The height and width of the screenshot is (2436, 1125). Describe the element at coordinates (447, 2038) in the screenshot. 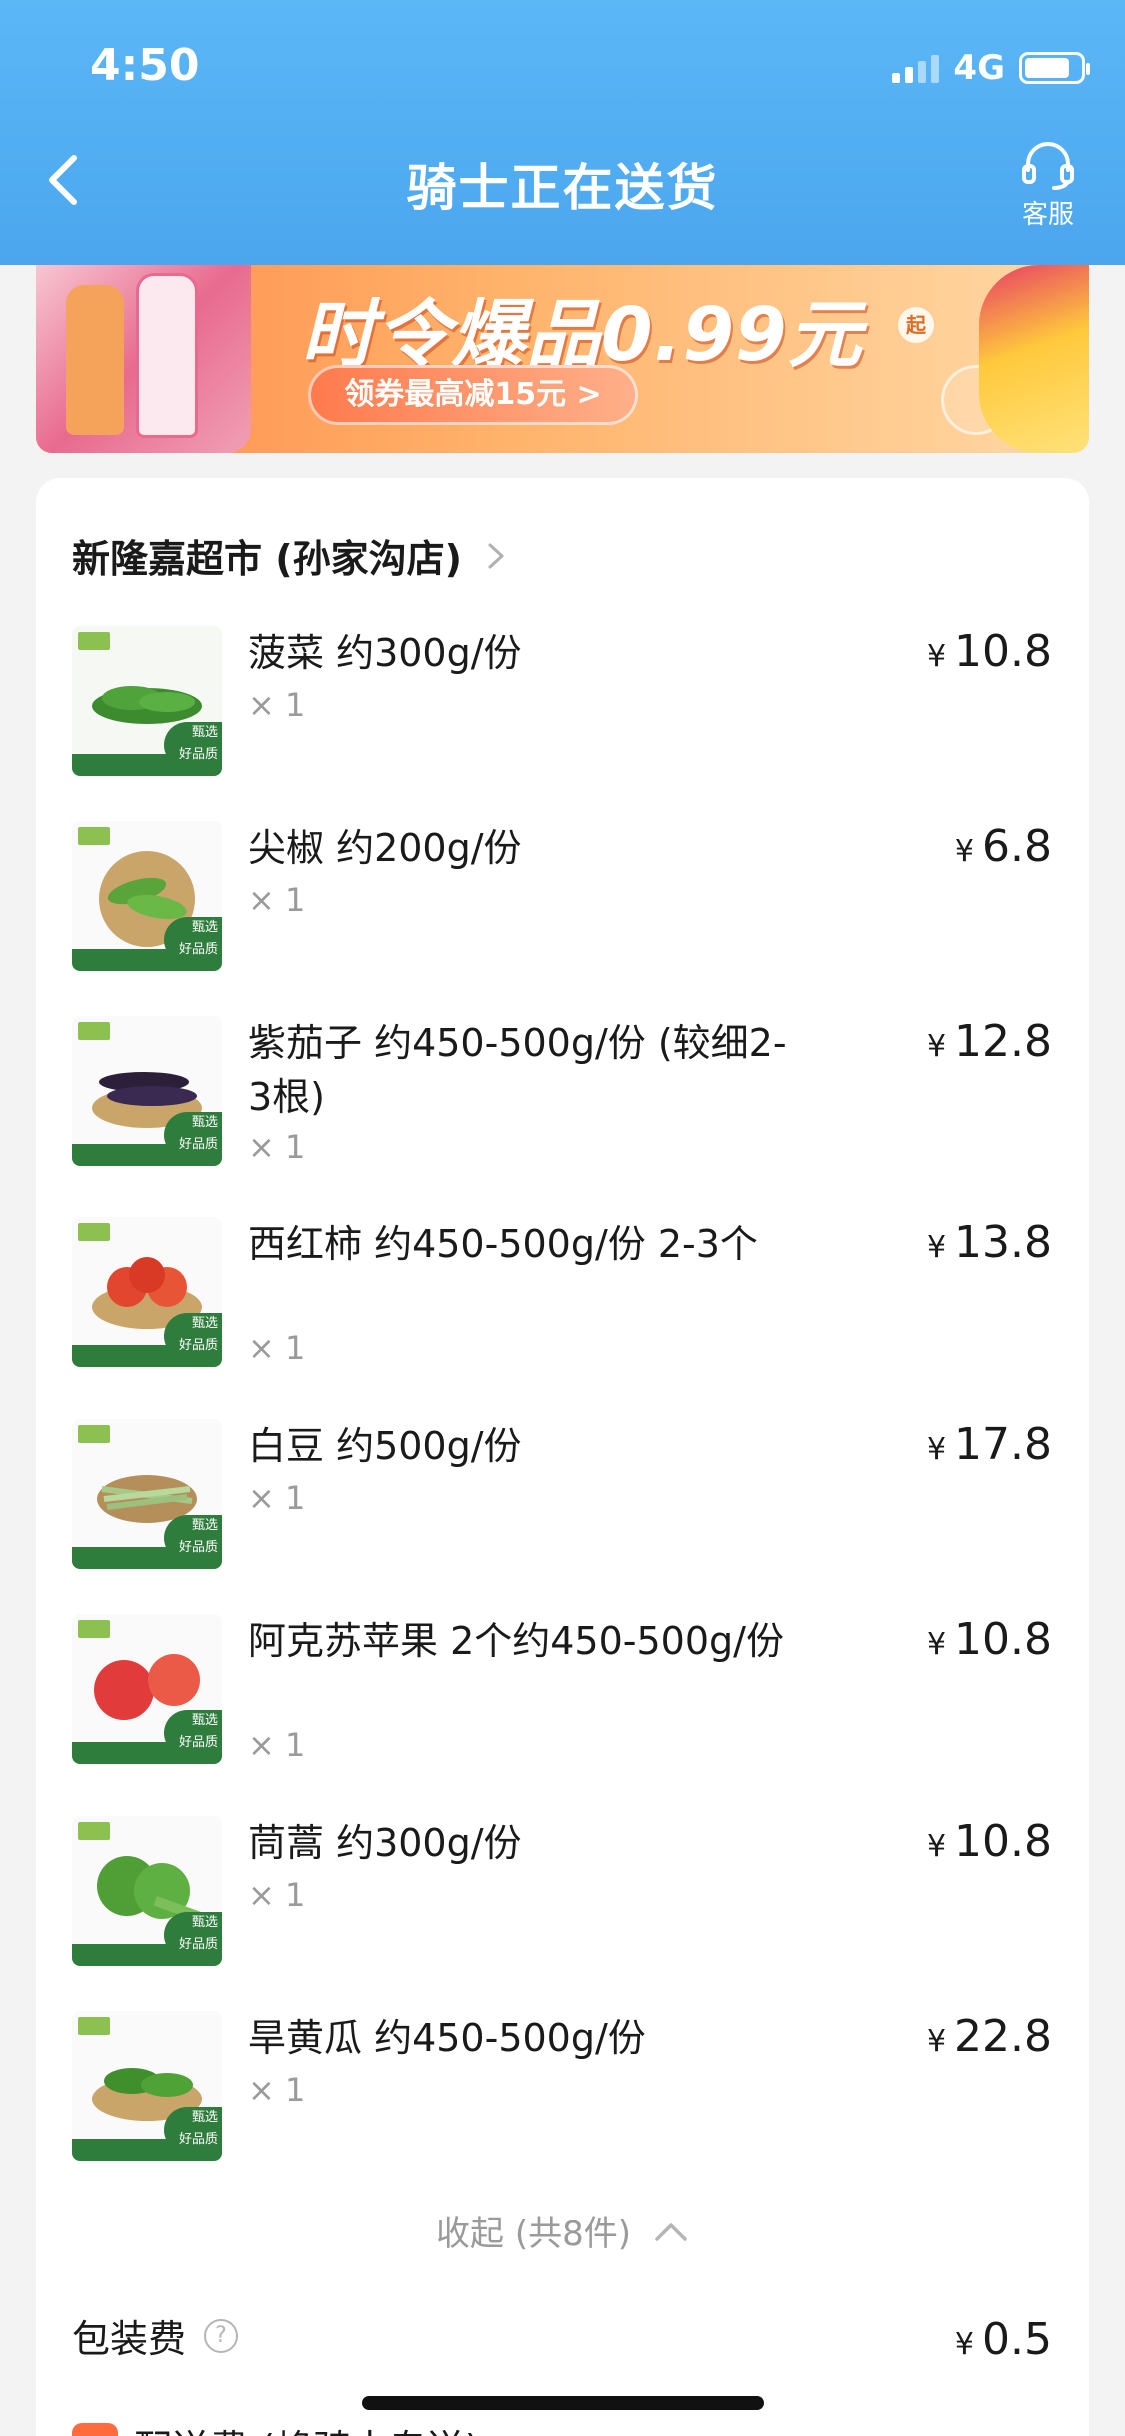

I see `item-name: 旱黄瓜 约450-500g/份` at that location.